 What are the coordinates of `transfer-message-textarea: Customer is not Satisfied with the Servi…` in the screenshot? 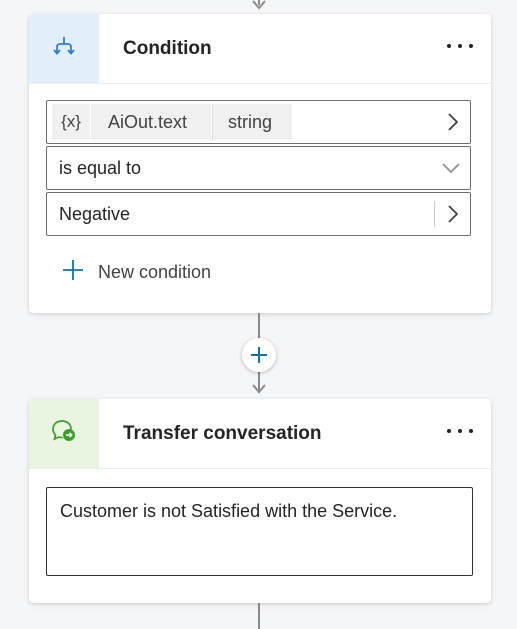 It's located at (259, 531).